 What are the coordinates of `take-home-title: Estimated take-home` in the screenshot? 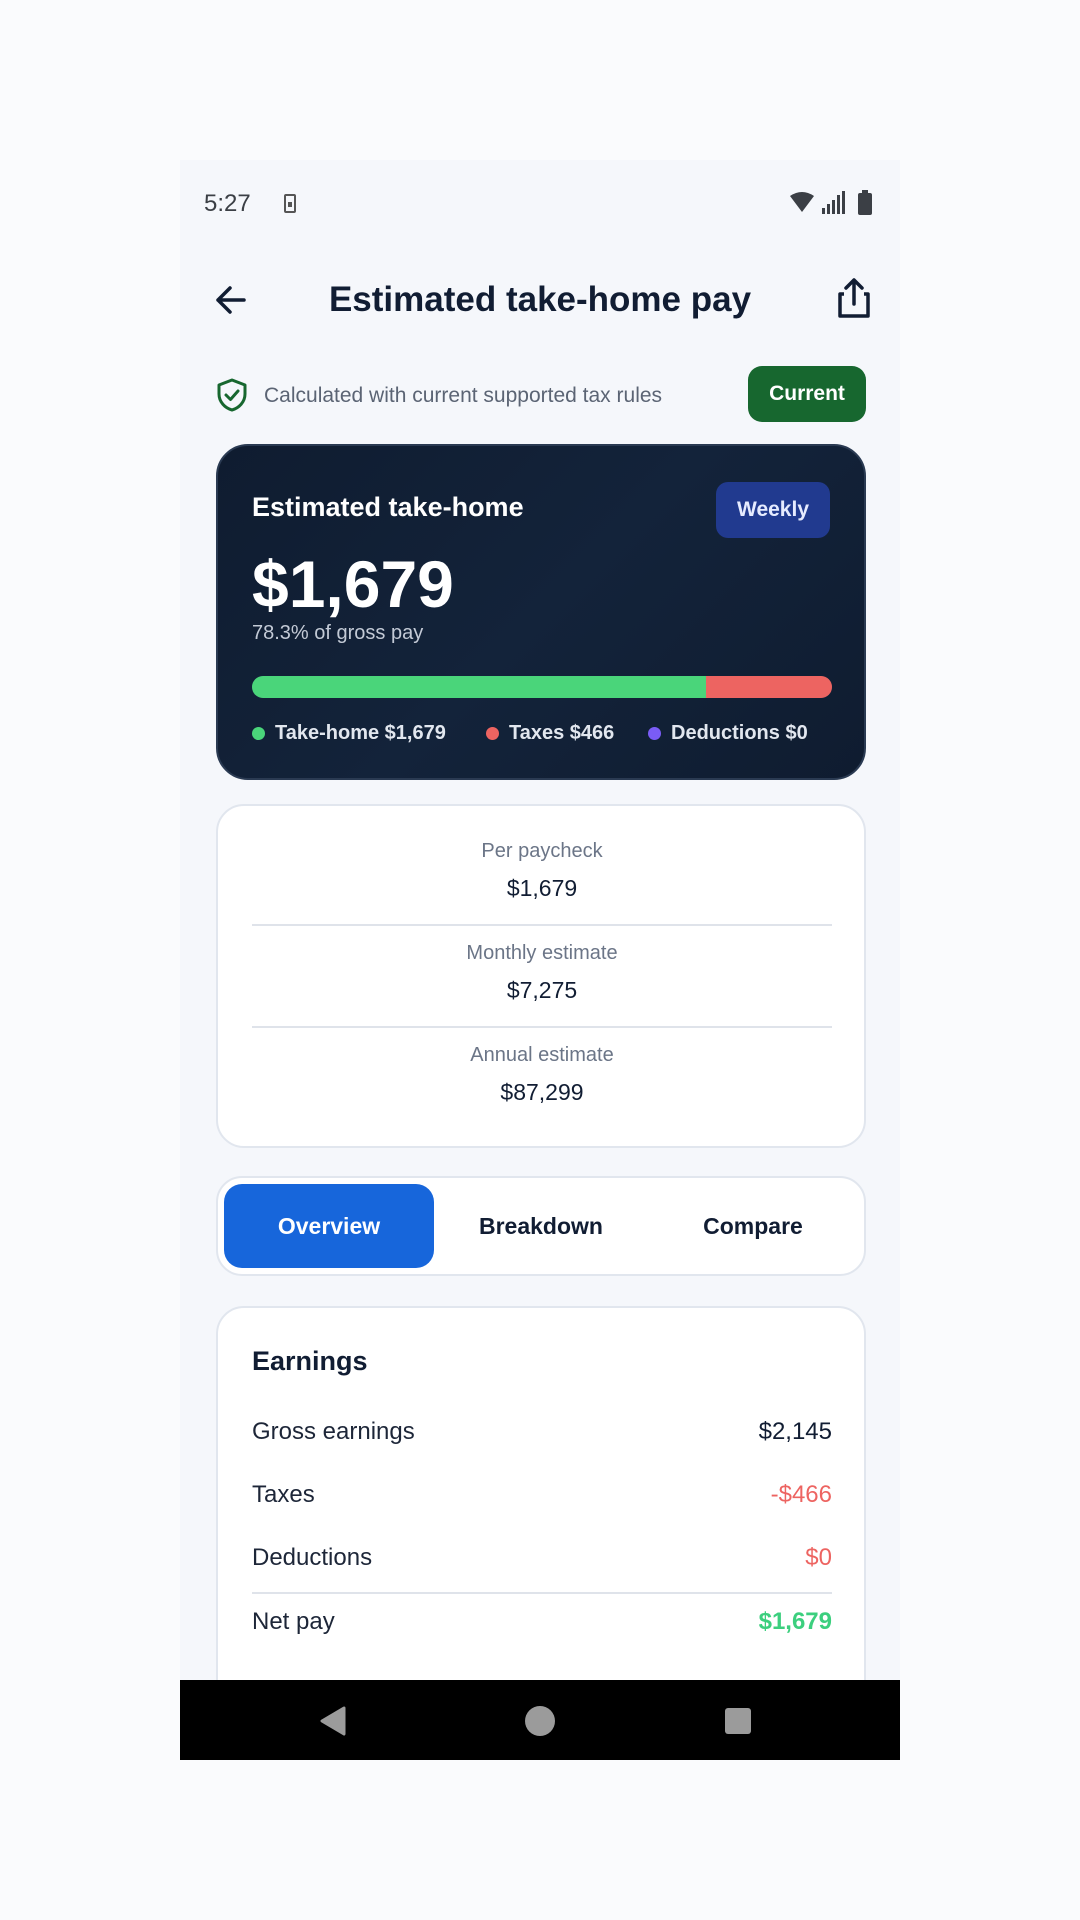 It's located at (388, 507).